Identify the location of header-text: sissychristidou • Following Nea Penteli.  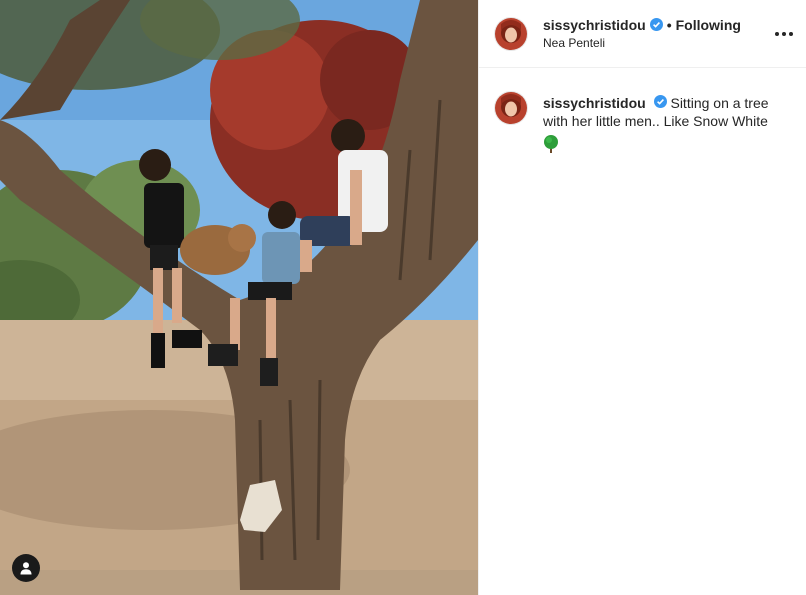
(642, 34).